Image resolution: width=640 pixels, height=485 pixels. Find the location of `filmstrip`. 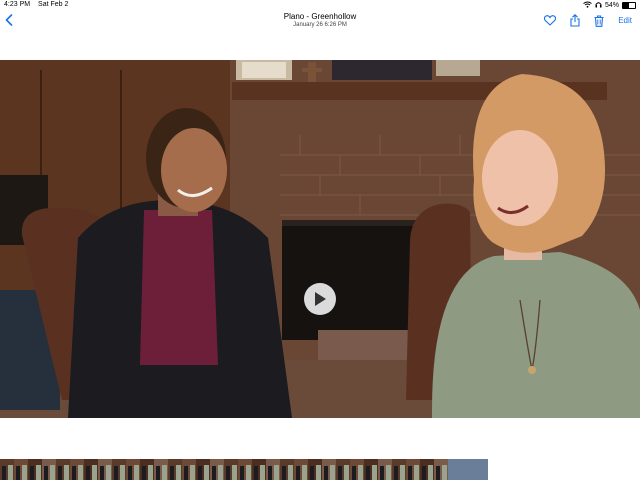

filmstrip is located at coordinates (320, 469).